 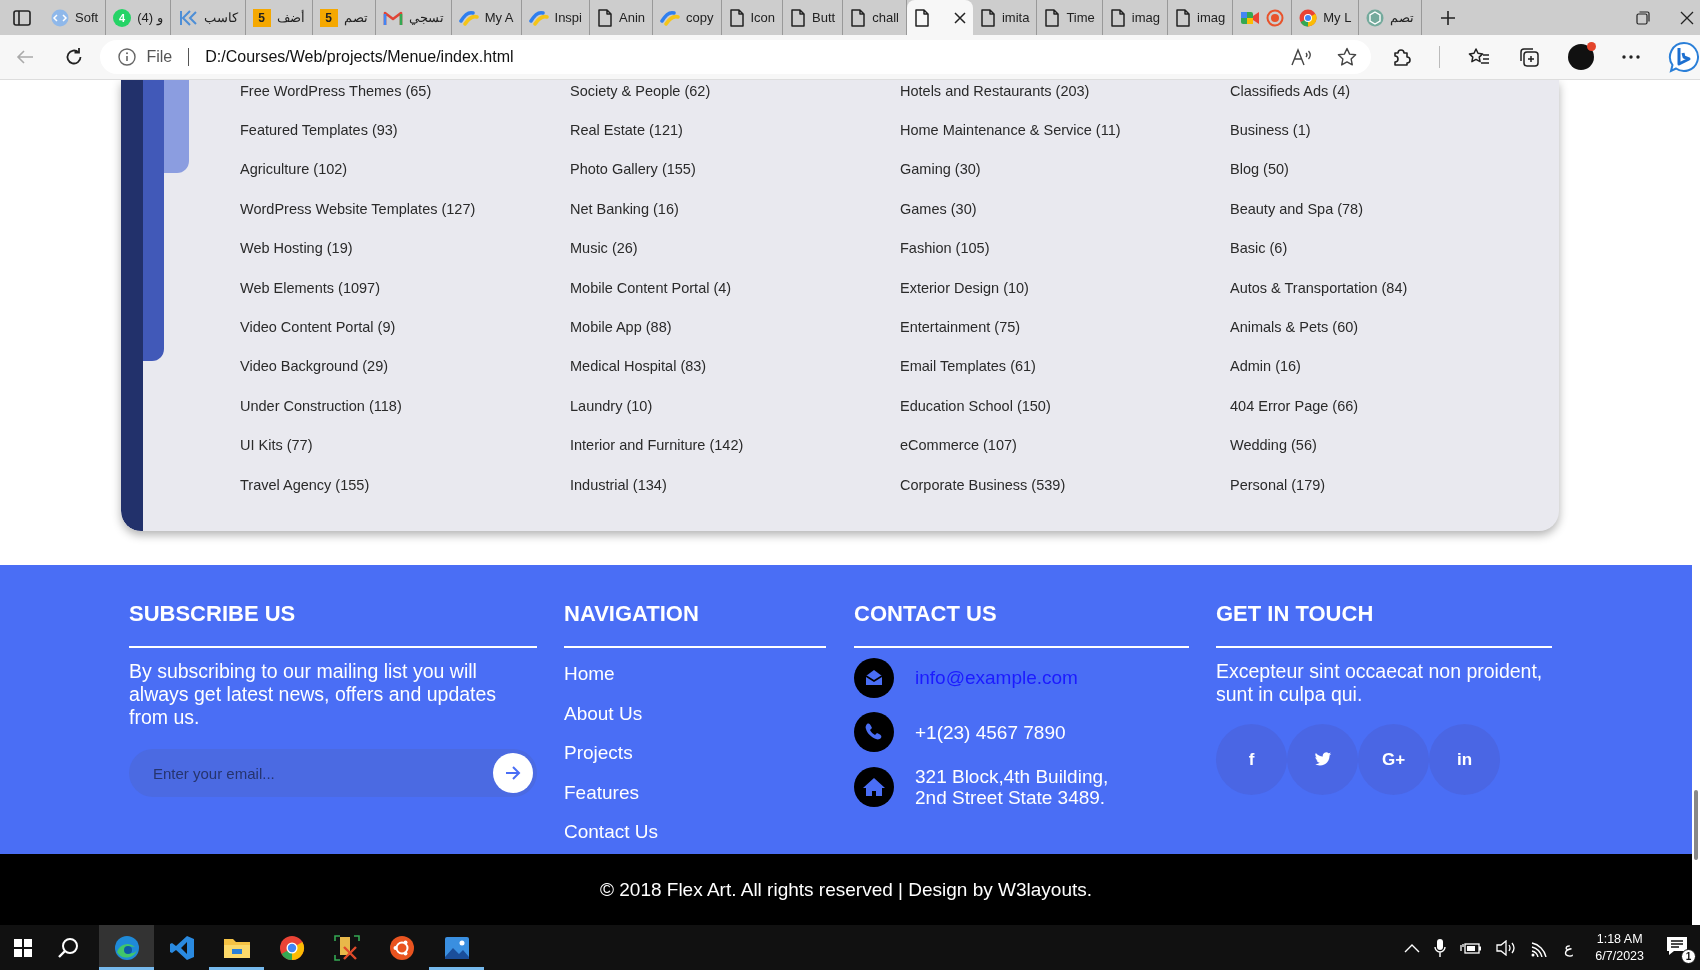 What do you see at coordinates (318, 327) in the screenshot?
I see `category-link: Video Content Portal (9)` at bounding box center [318, 327].